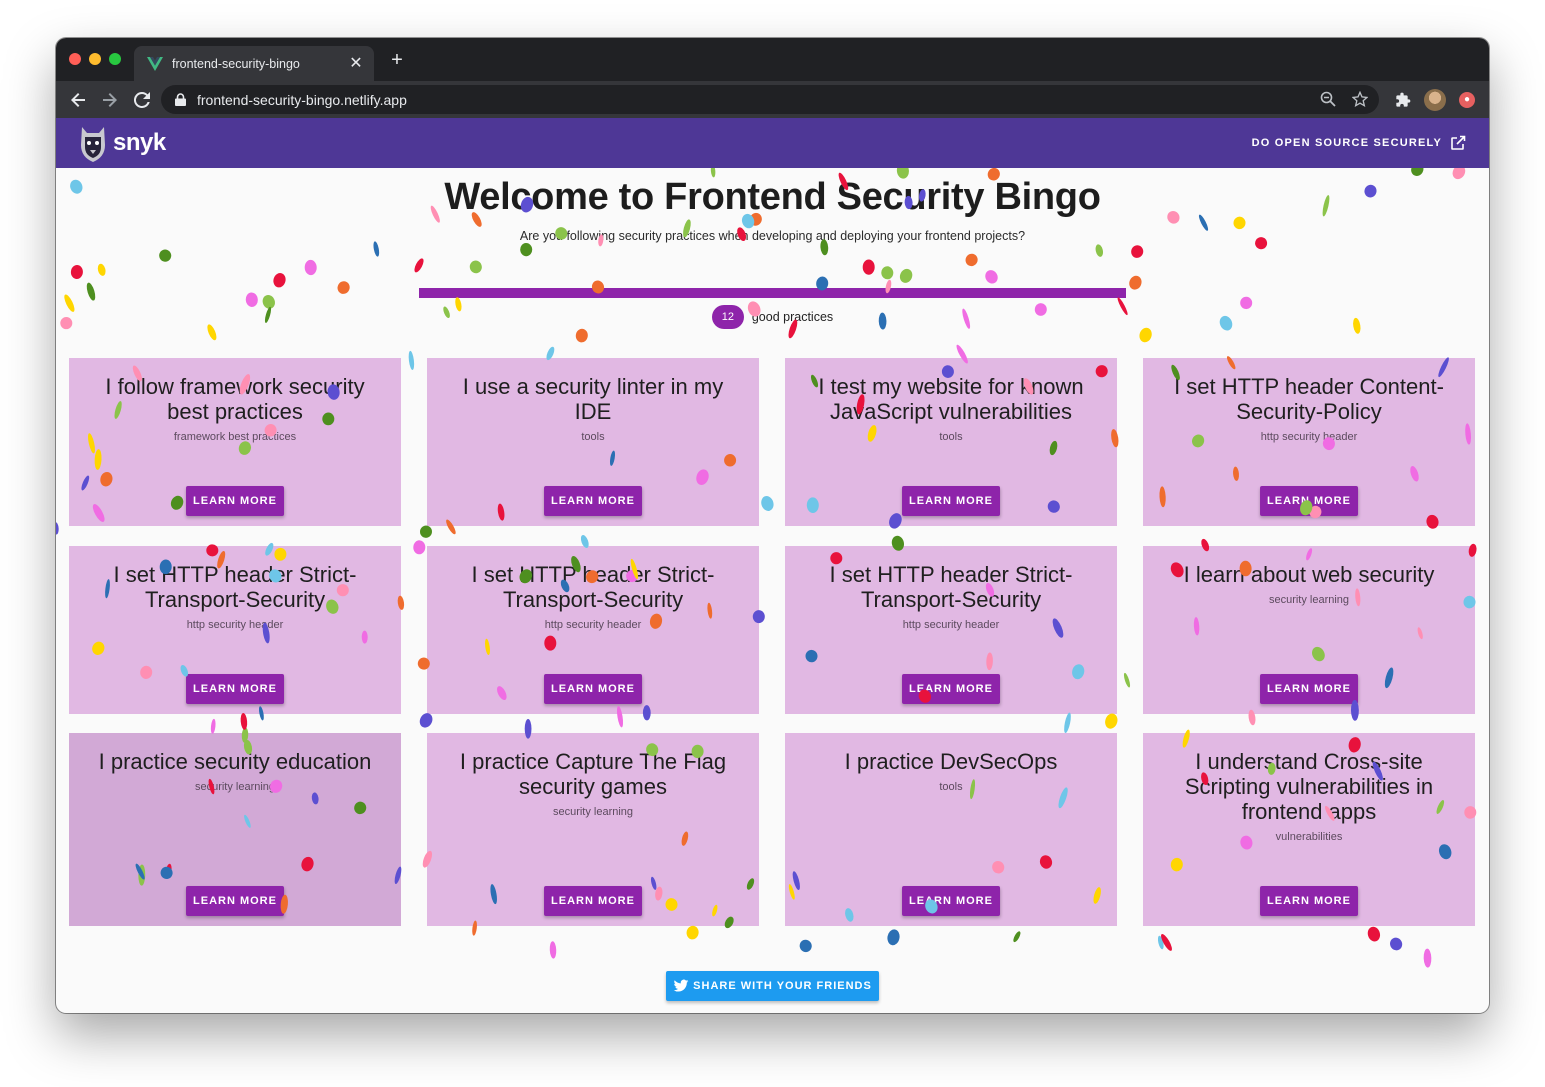 This screenshot has width=1545, height=1087. What do you see at coordinates (1328, 99) in the screenshot?
I see `zoom-icon` at bounding box center [1328, 99].